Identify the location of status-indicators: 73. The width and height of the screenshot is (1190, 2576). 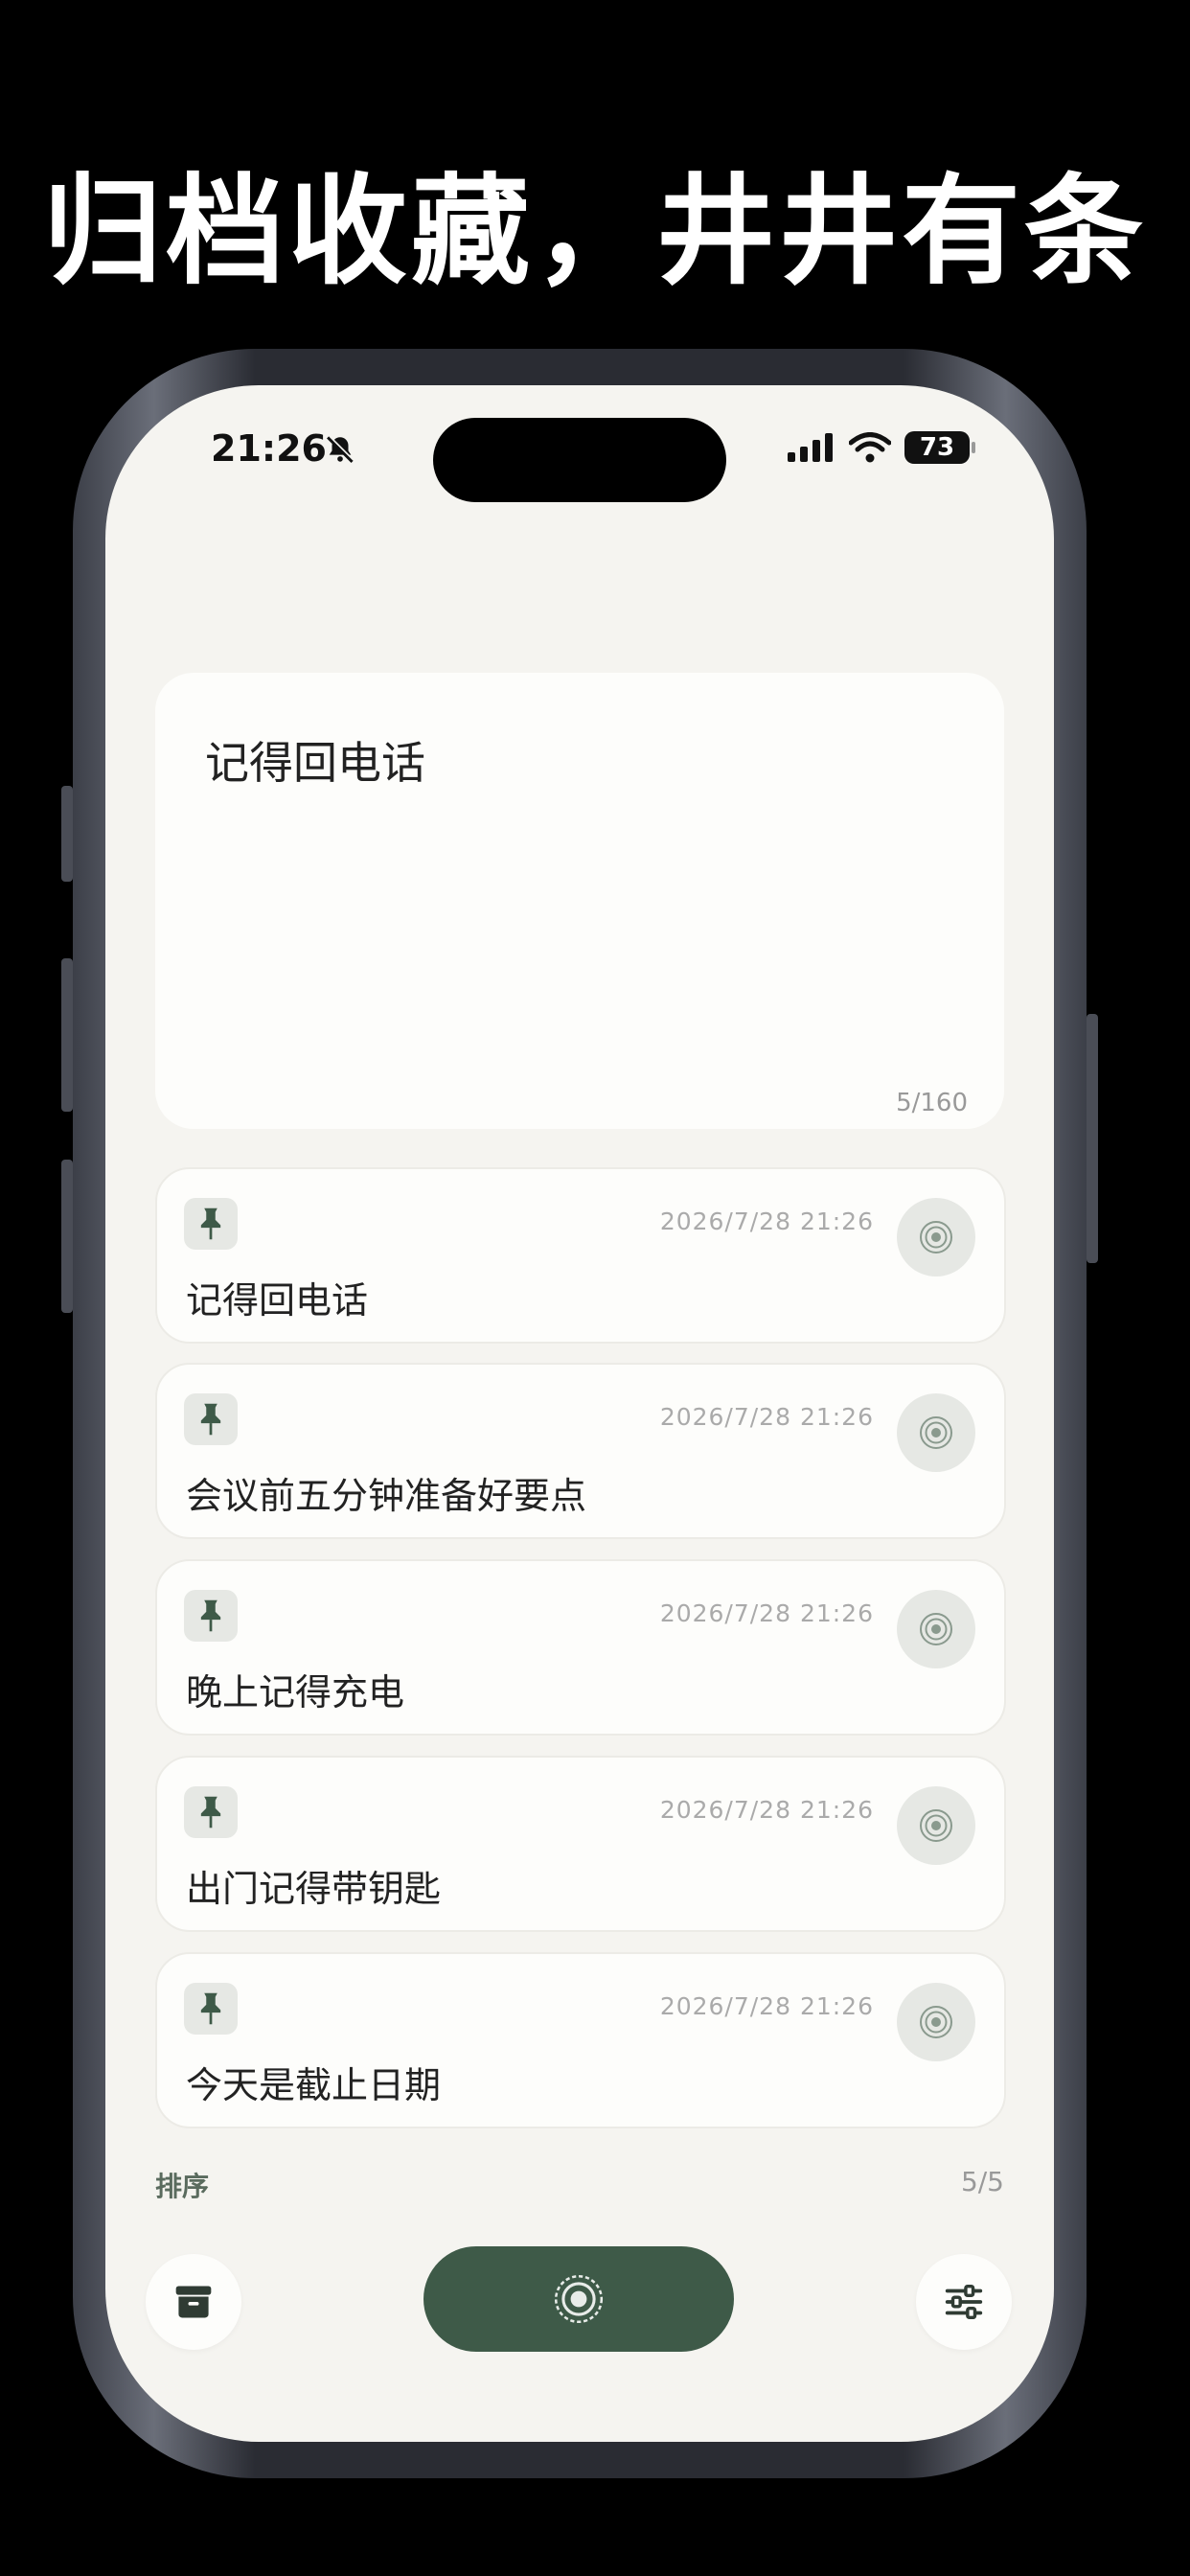
(882, 447).